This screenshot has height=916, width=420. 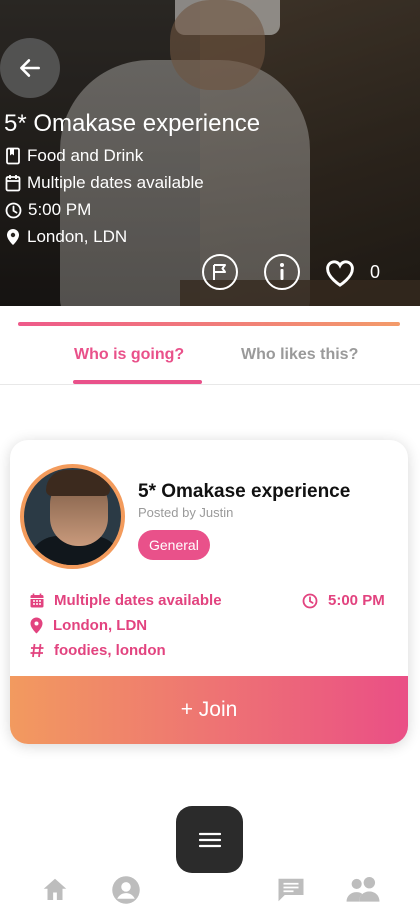 What do you see at coordinates (363, 889) in the screenshot?
I see `groups-icon` at bounding box center [363, 889].